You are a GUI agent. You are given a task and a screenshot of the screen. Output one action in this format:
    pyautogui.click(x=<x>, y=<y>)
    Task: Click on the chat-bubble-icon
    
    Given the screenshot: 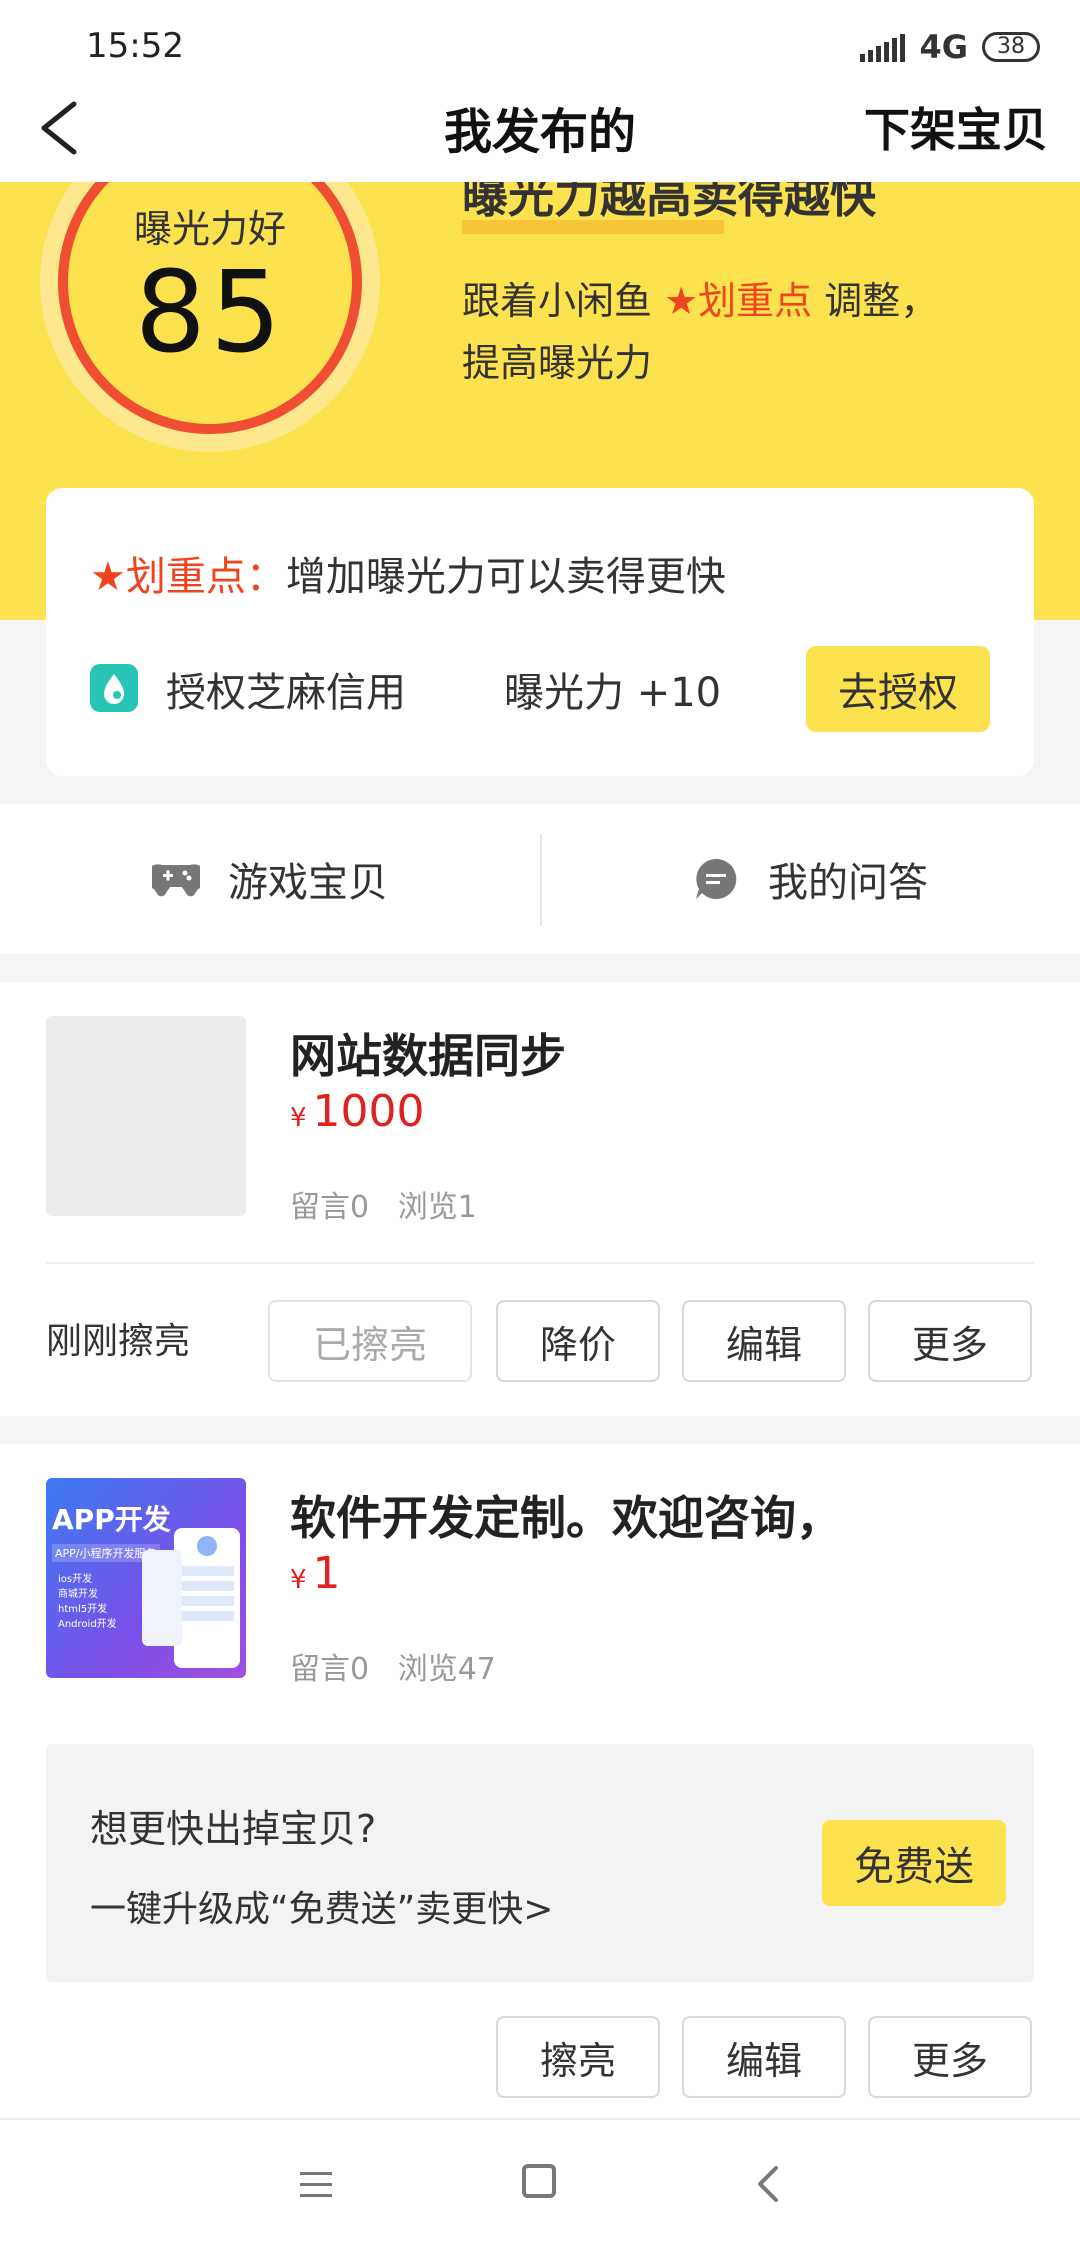 What is the action you would take?
    pyautogui.click(x=716, y=878)
    